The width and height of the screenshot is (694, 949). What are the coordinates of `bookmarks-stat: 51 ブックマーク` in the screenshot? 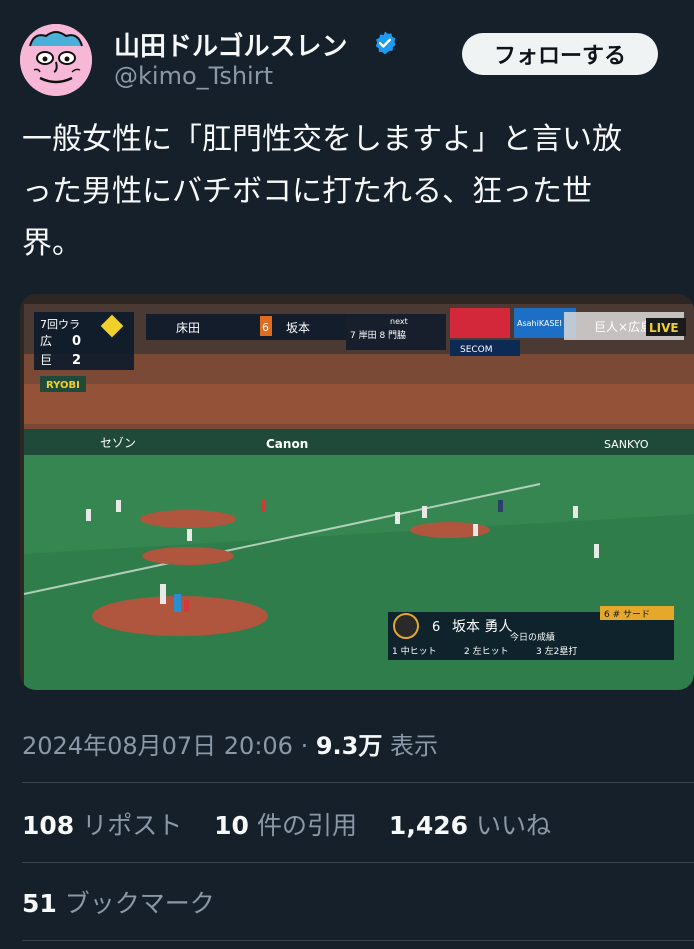 It's located at (118, 902).